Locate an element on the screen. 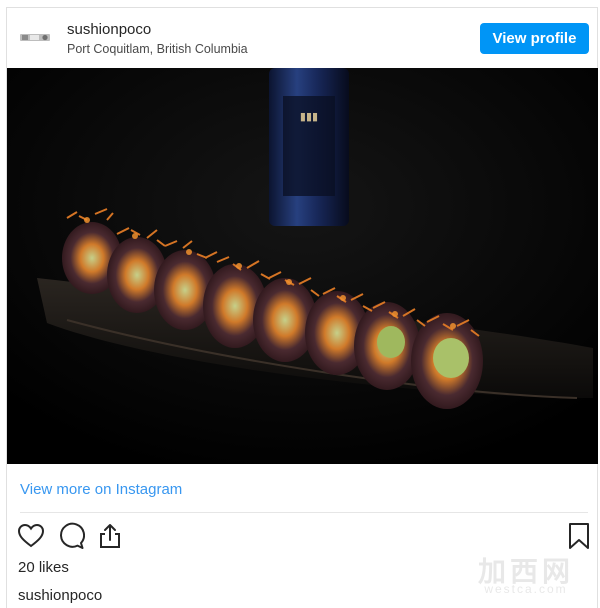 The width and height of the screenshot is (600, 608). location-link: Port Coquitlam, British Columbia is located at coordinates (157, 49).